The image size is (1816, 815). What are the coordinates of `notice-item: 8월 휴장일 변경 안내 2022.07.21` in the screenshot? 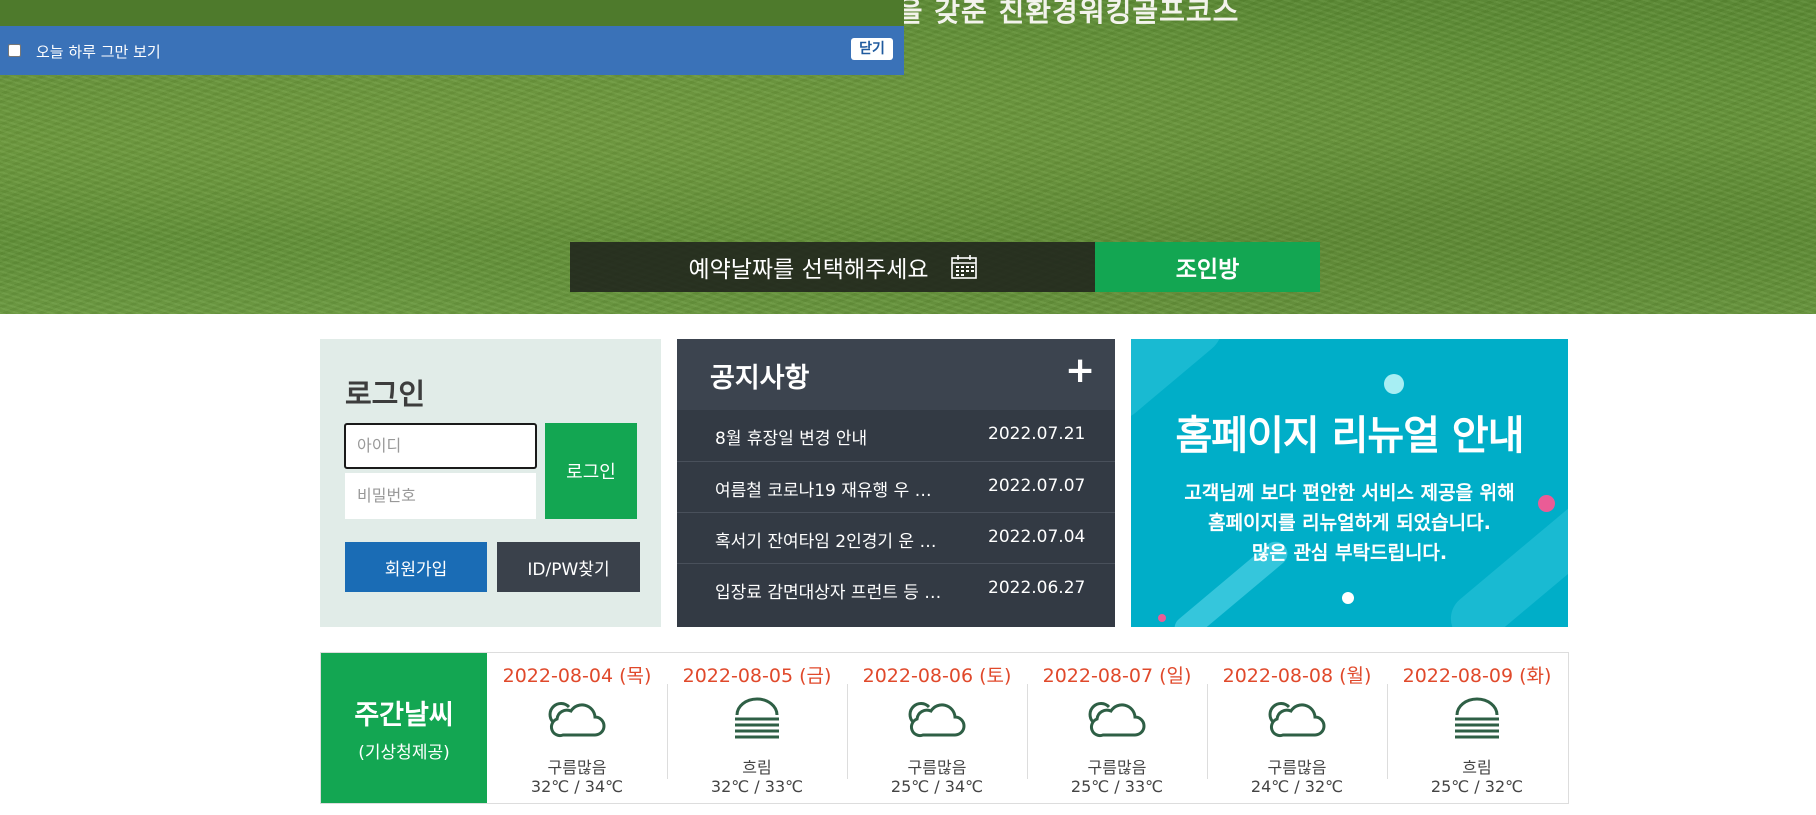 It's located at (896, 435).